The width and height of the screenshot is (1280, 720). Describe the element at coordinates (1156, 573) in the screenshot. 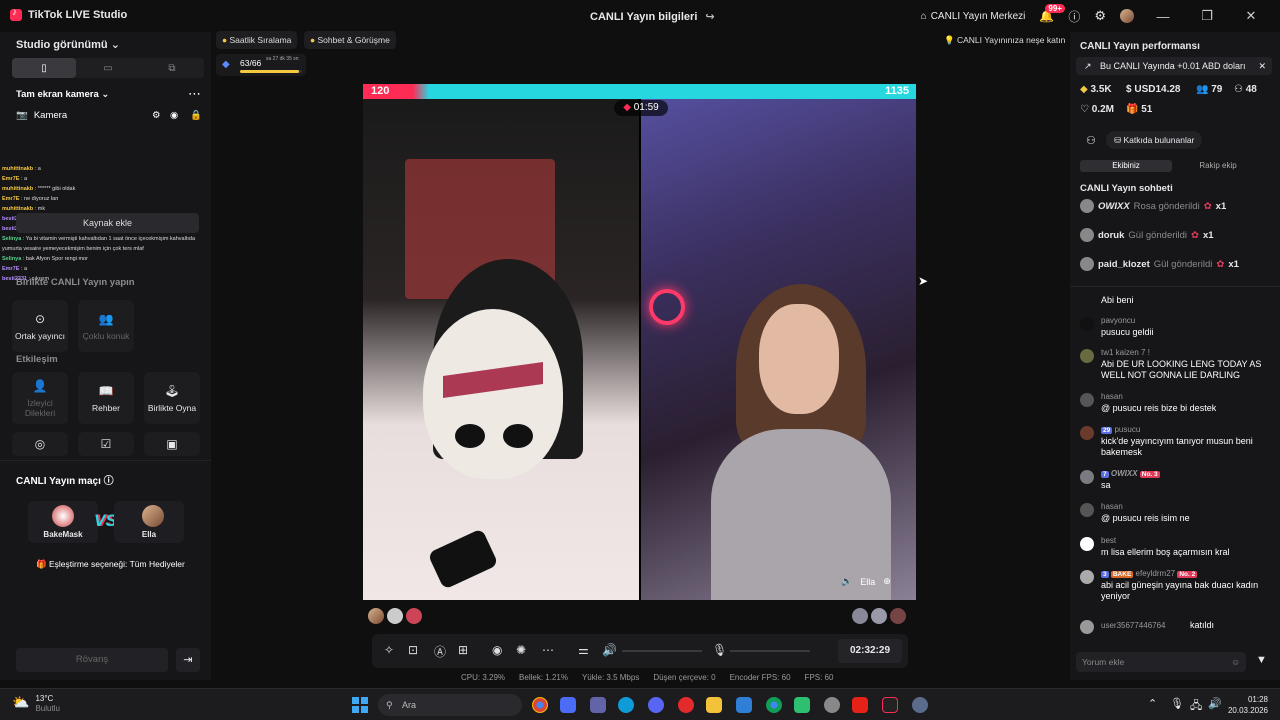

I see `message-user: efeyldrm27` at that location.